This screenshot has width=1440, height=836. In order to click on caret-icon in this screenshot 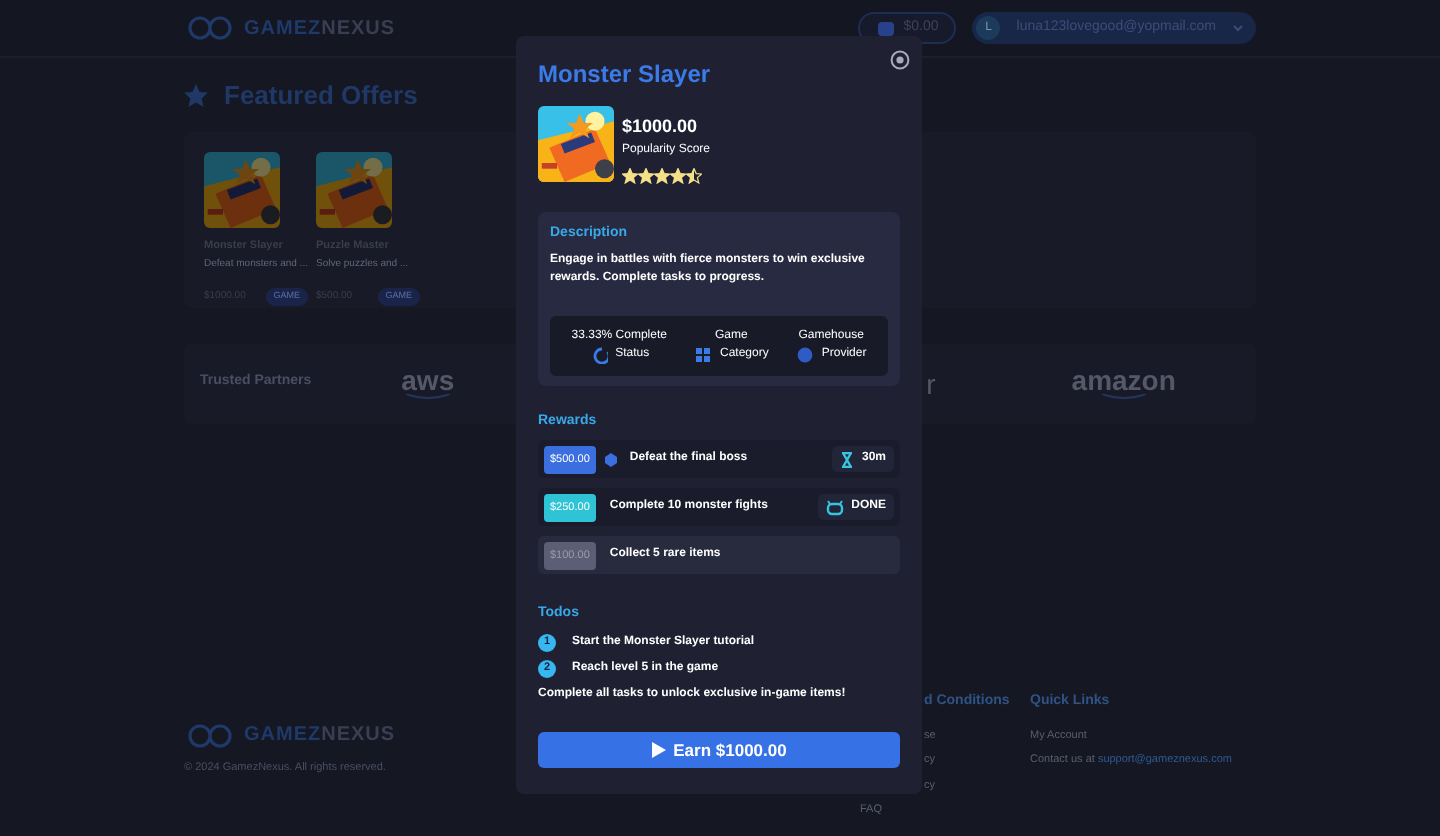, I will do `click(1238, 28)`.